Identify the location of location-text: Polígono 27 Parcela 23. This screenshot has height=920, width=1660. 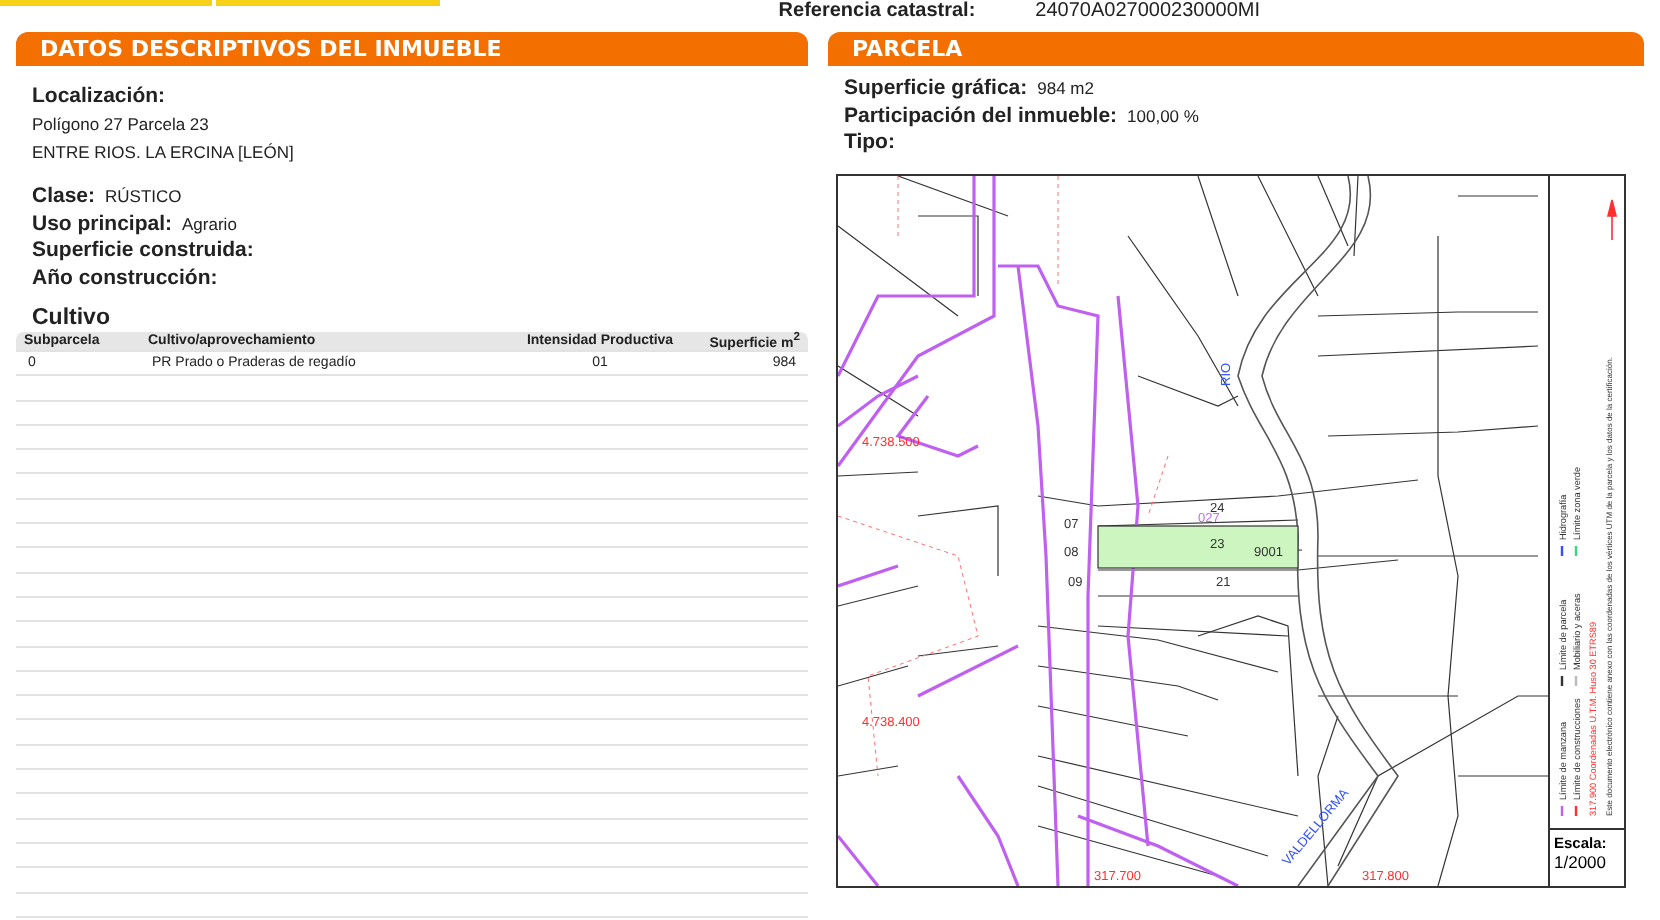
(120, 124).